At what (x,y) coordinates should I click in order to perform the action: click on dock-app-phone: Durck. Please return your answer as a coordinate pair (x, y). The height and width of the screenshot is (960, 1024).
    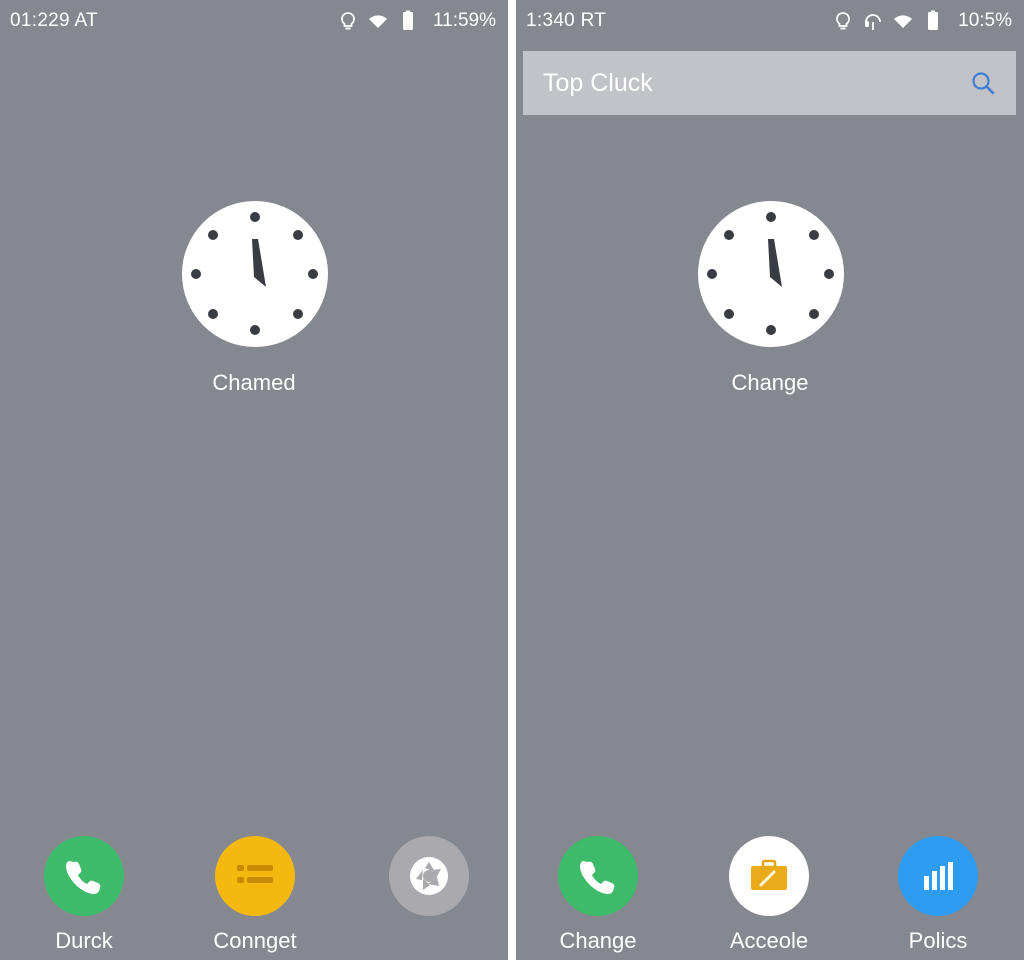
    Looking at the image, I should click on (84, 898).